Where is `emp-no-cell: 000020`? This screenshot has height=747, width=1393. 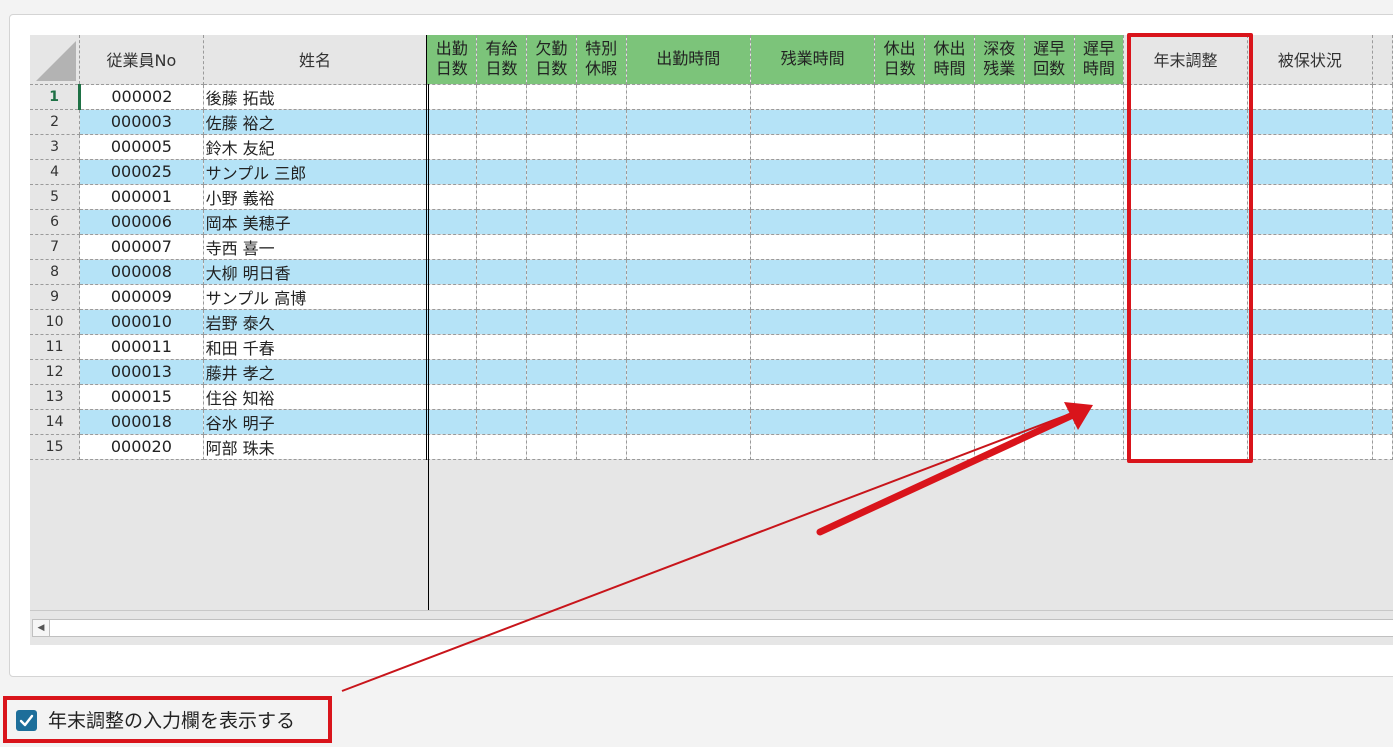 emp-no-cell: 000020 is located at coordinates (141, 447).